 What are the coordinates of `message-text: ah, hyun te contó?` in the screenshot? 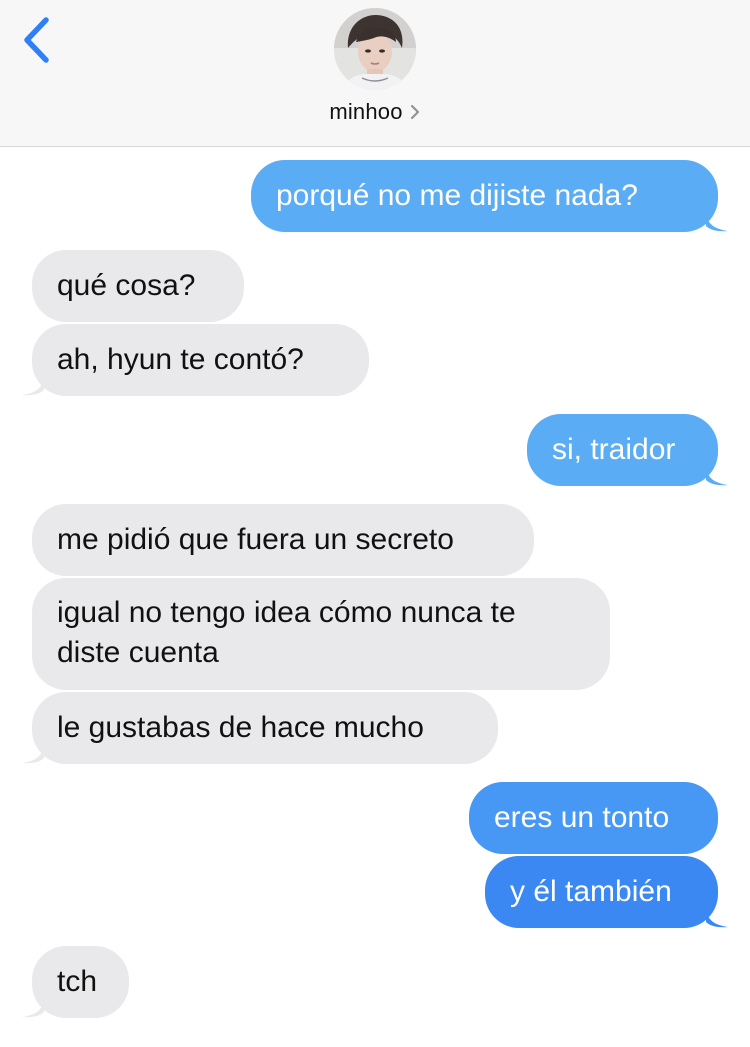 It's located at (180, 359).